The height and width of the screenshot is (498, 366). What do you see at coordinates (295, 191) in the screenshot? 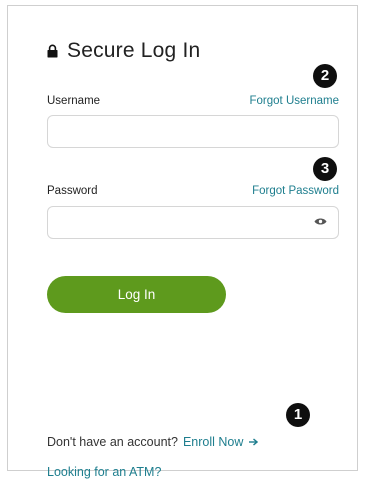
I see `forgot-password-link: Forgot Password` at bounding box center [295, 191].